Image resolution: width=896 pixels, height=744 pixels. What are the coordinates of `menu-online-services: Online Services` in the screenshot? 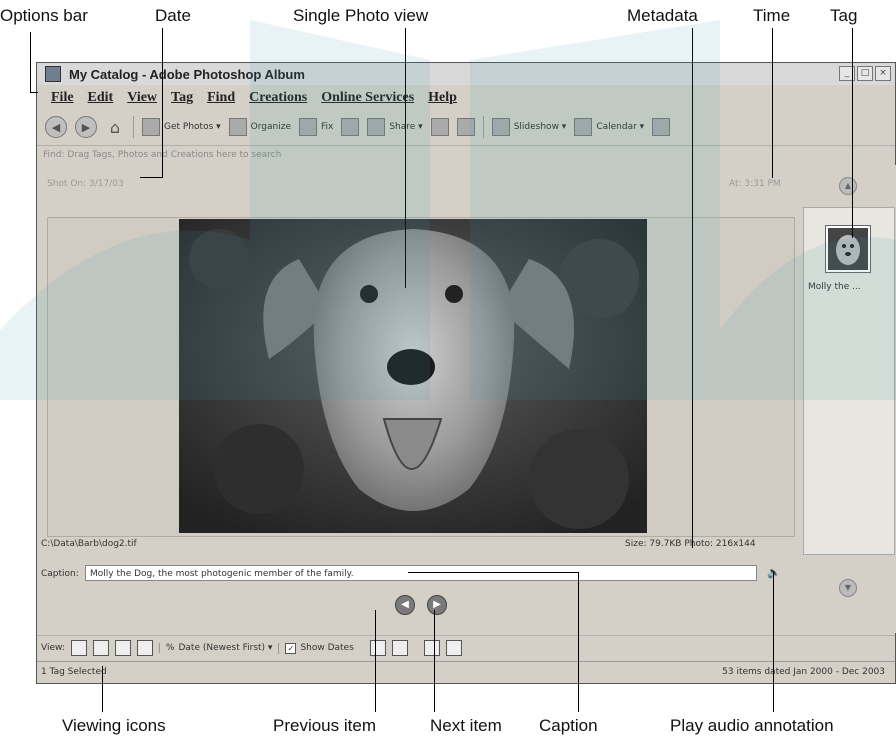 It's located at (367, 98).